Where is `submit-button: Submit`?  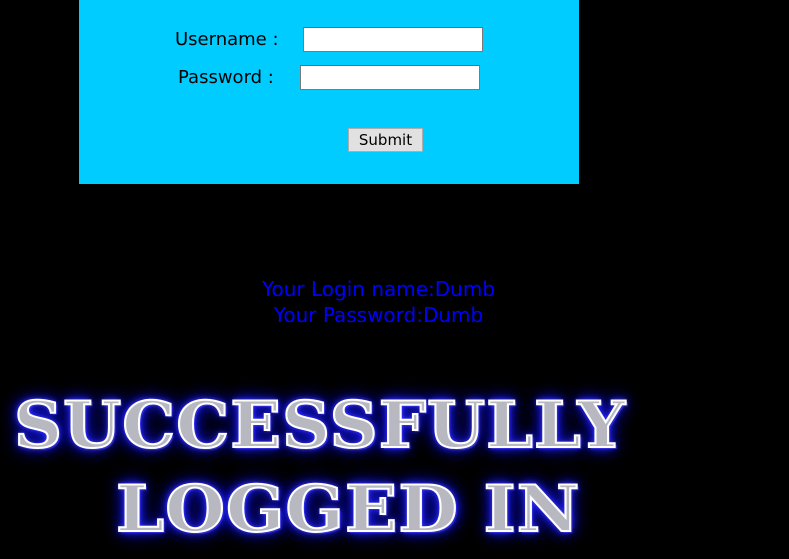
submit-button: Submit is located at coordinates (385, 140).